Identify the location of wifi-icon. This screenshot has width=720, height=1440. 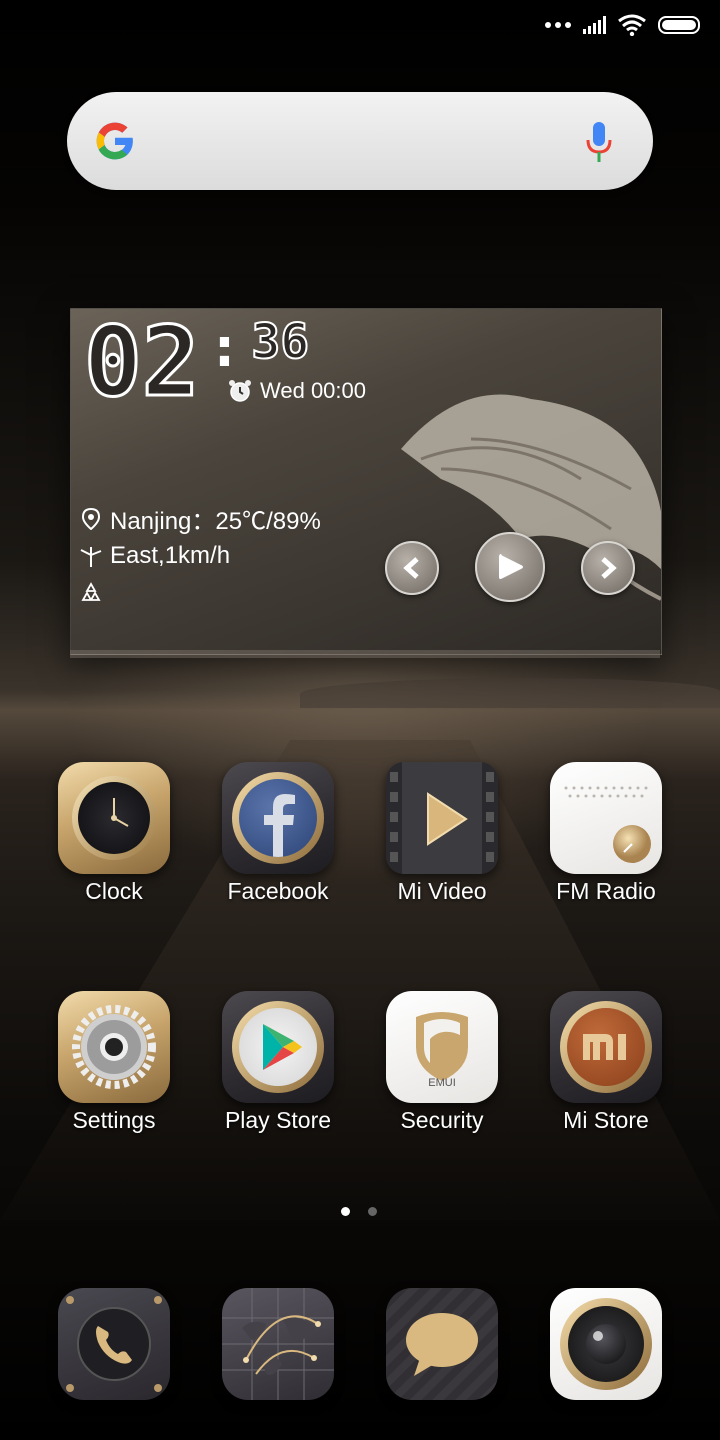
(632, 25).